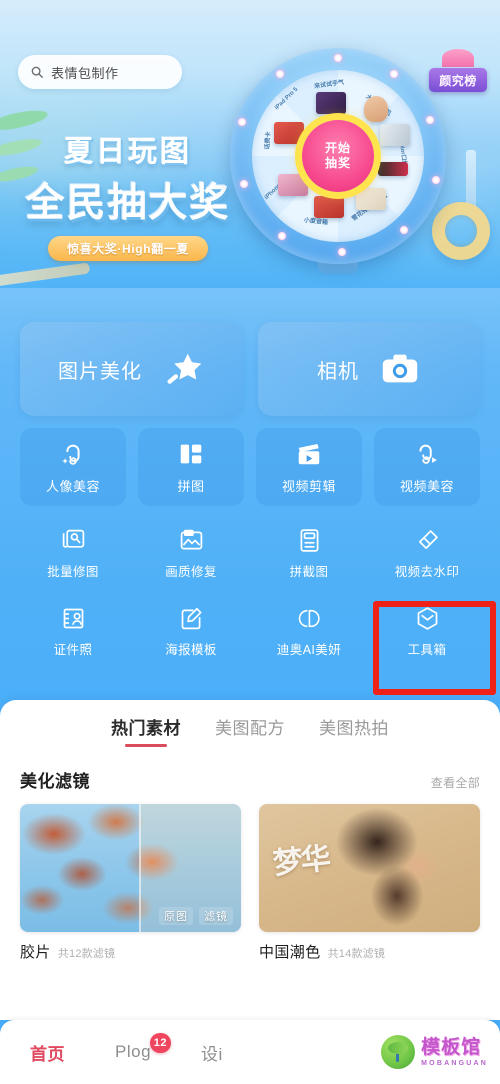 The width and height of the screenshot is (500, 1084). I want to click on collage-icon, so click(191, 454).